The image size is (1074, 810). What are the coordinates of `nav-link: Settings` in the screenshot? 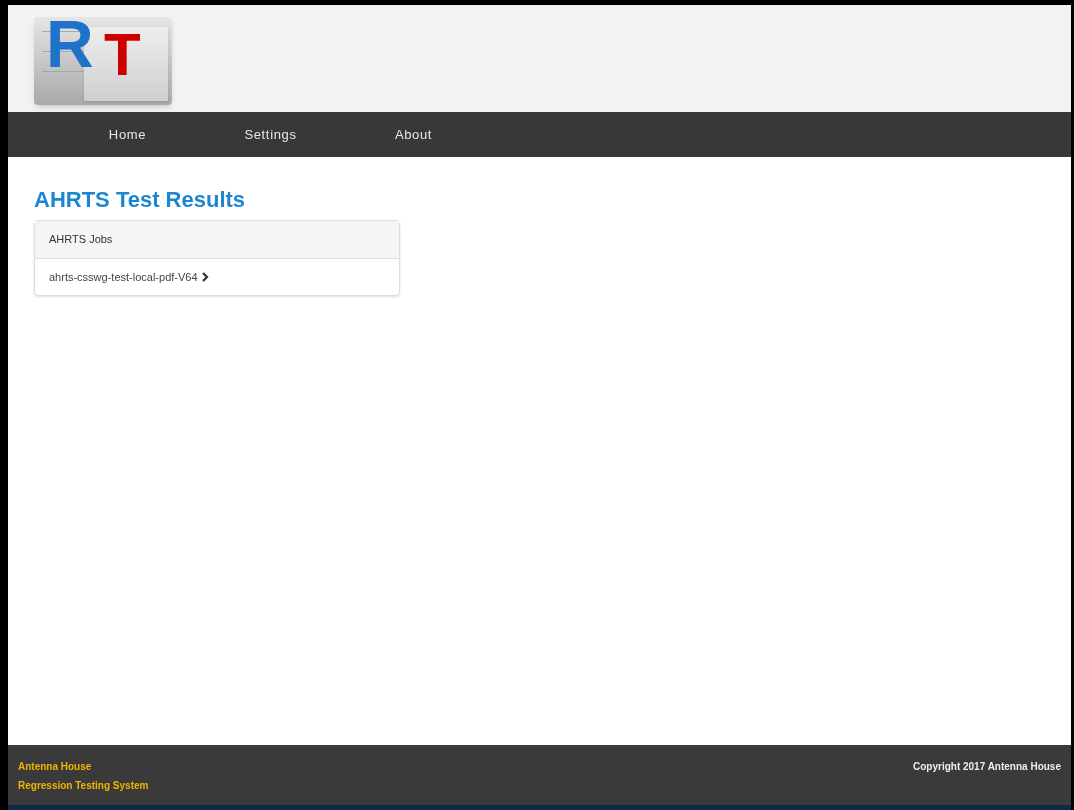 It's located at (270, 134).